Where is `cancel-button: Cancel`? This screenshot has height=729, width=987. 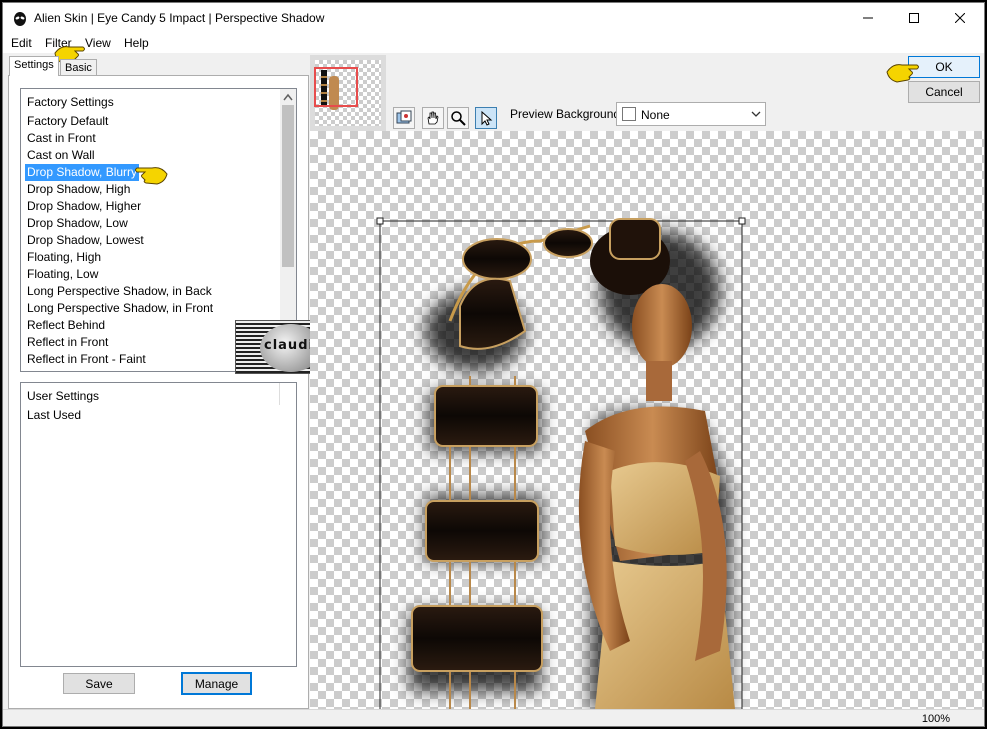 cancel-button: Cancel is located at coordinates (944, 92).